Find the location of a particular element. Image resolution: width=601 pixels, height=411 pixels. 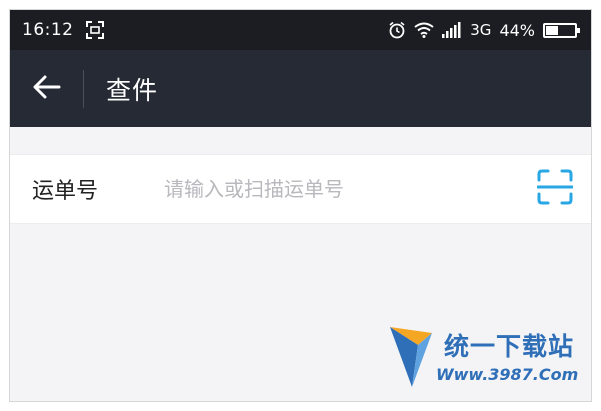

wifi-icon is located at coordinates (424, 30).